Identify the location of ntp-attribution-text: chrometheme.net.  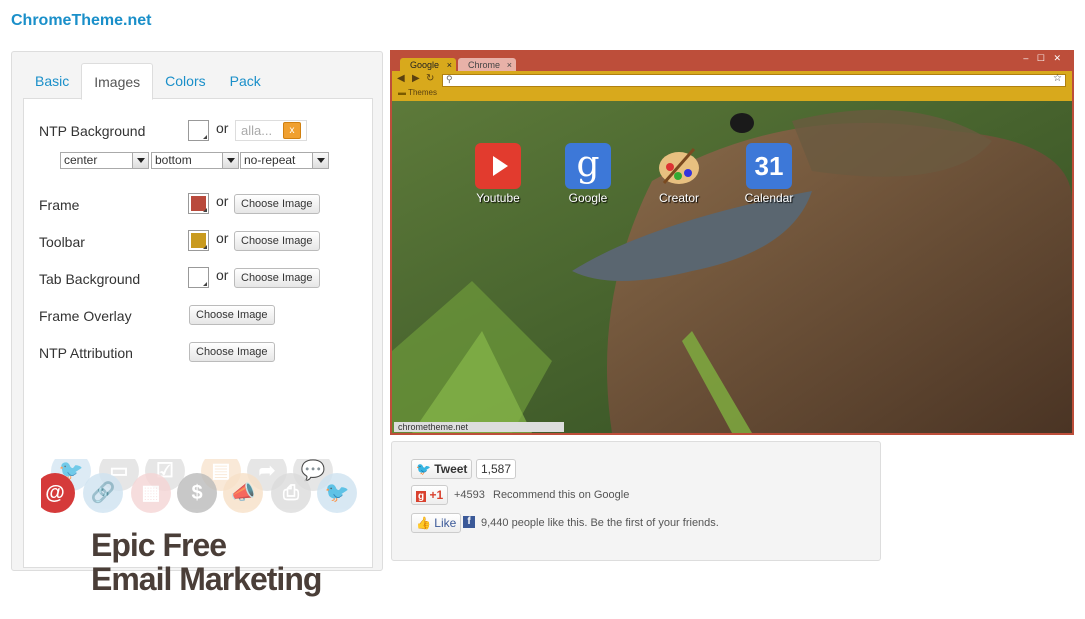
(479, 427).